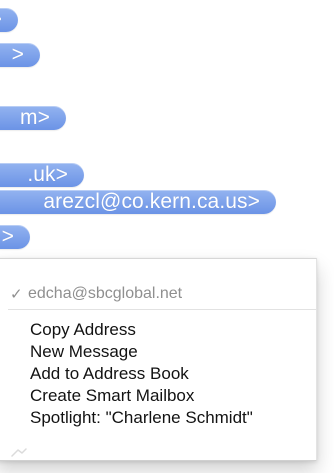 The width and height of the screenshot is (334, 473). What do you see at coordinates (16, 294) in the screenshot?
I see `checkmark-icon: ✓` at bounding box center [16, 294].